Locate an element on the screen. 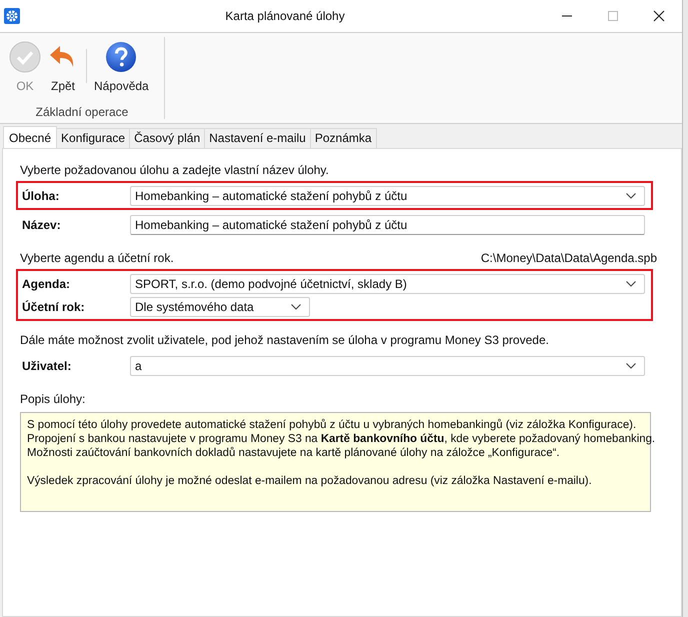 The image size is (688, 617). dropdown: Dle systémového data is located at coordinates (220, 306).